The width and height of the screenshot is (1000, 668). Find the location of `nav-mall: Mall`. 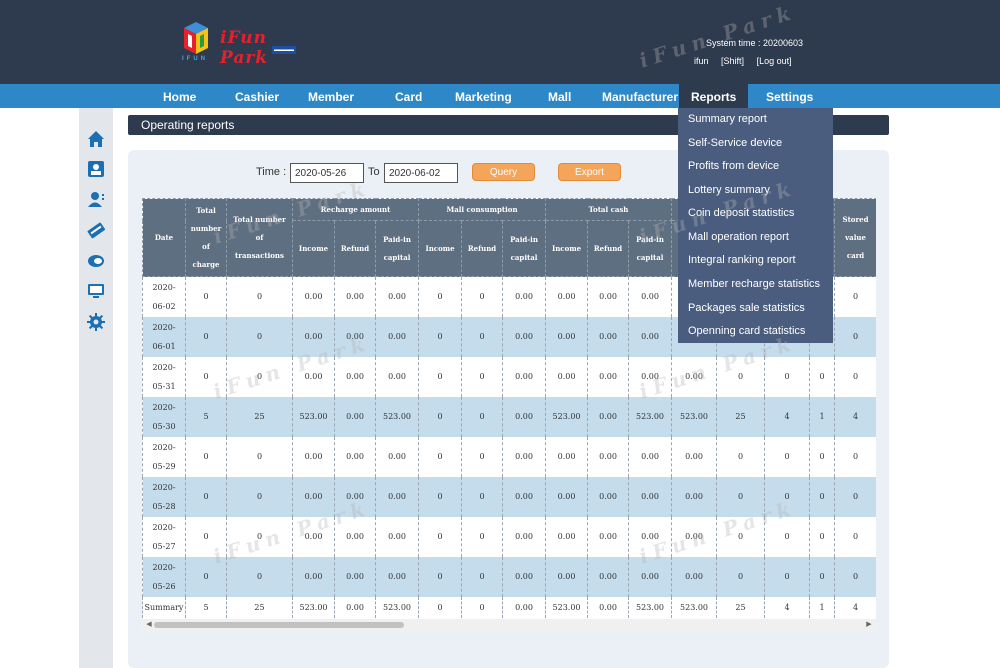

nav-mall: Mall is located at coordinates (559, 96).